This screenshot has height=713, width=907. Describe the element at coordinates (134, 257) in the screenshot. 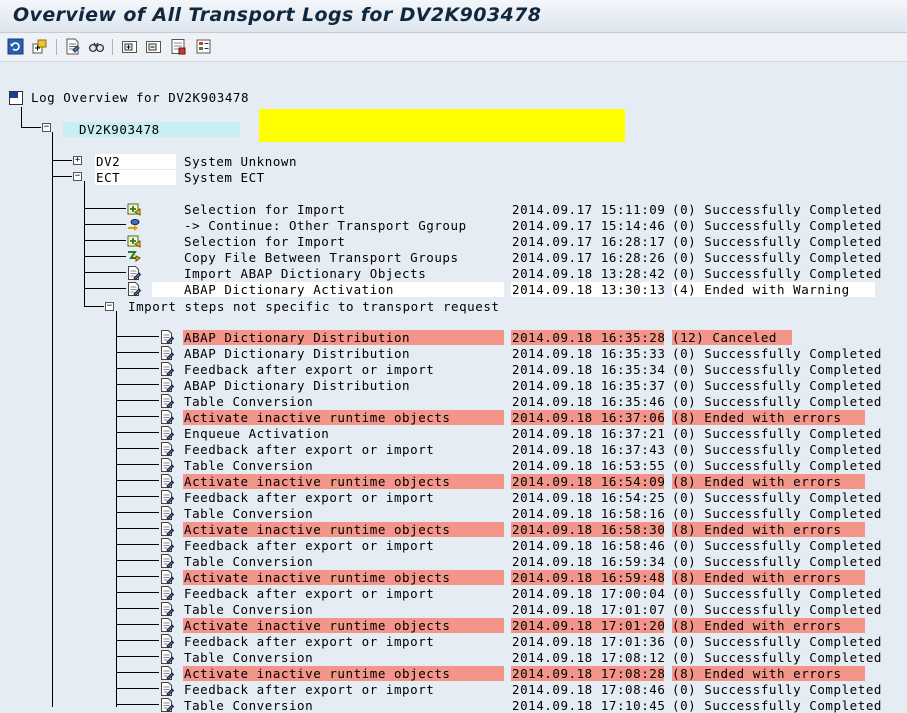

I see `copy-file-icon` at that location.